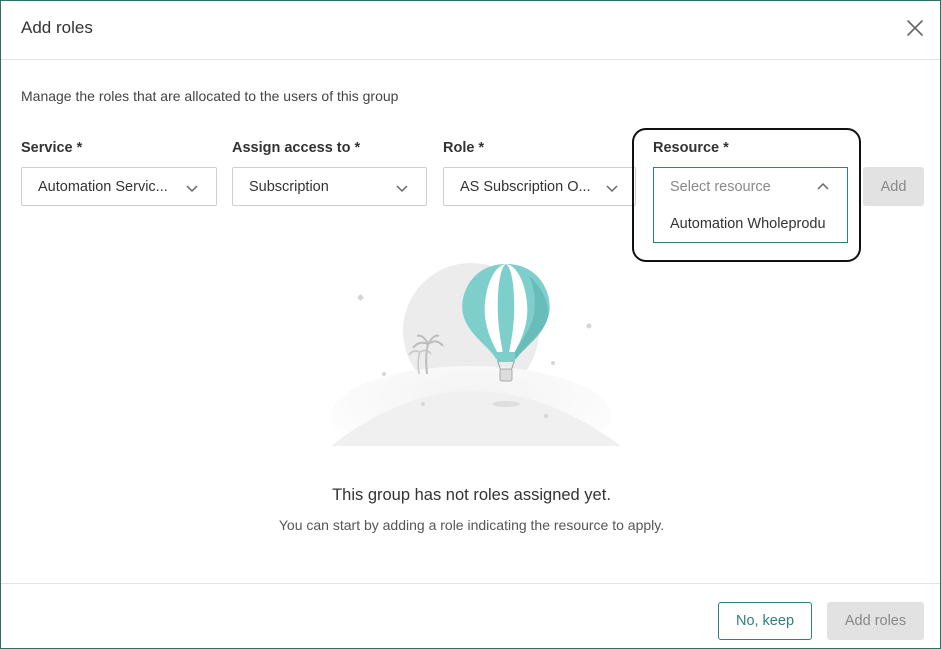  I want to click on resource-option-label: Automation Wholeprodu, so click(748, 224).